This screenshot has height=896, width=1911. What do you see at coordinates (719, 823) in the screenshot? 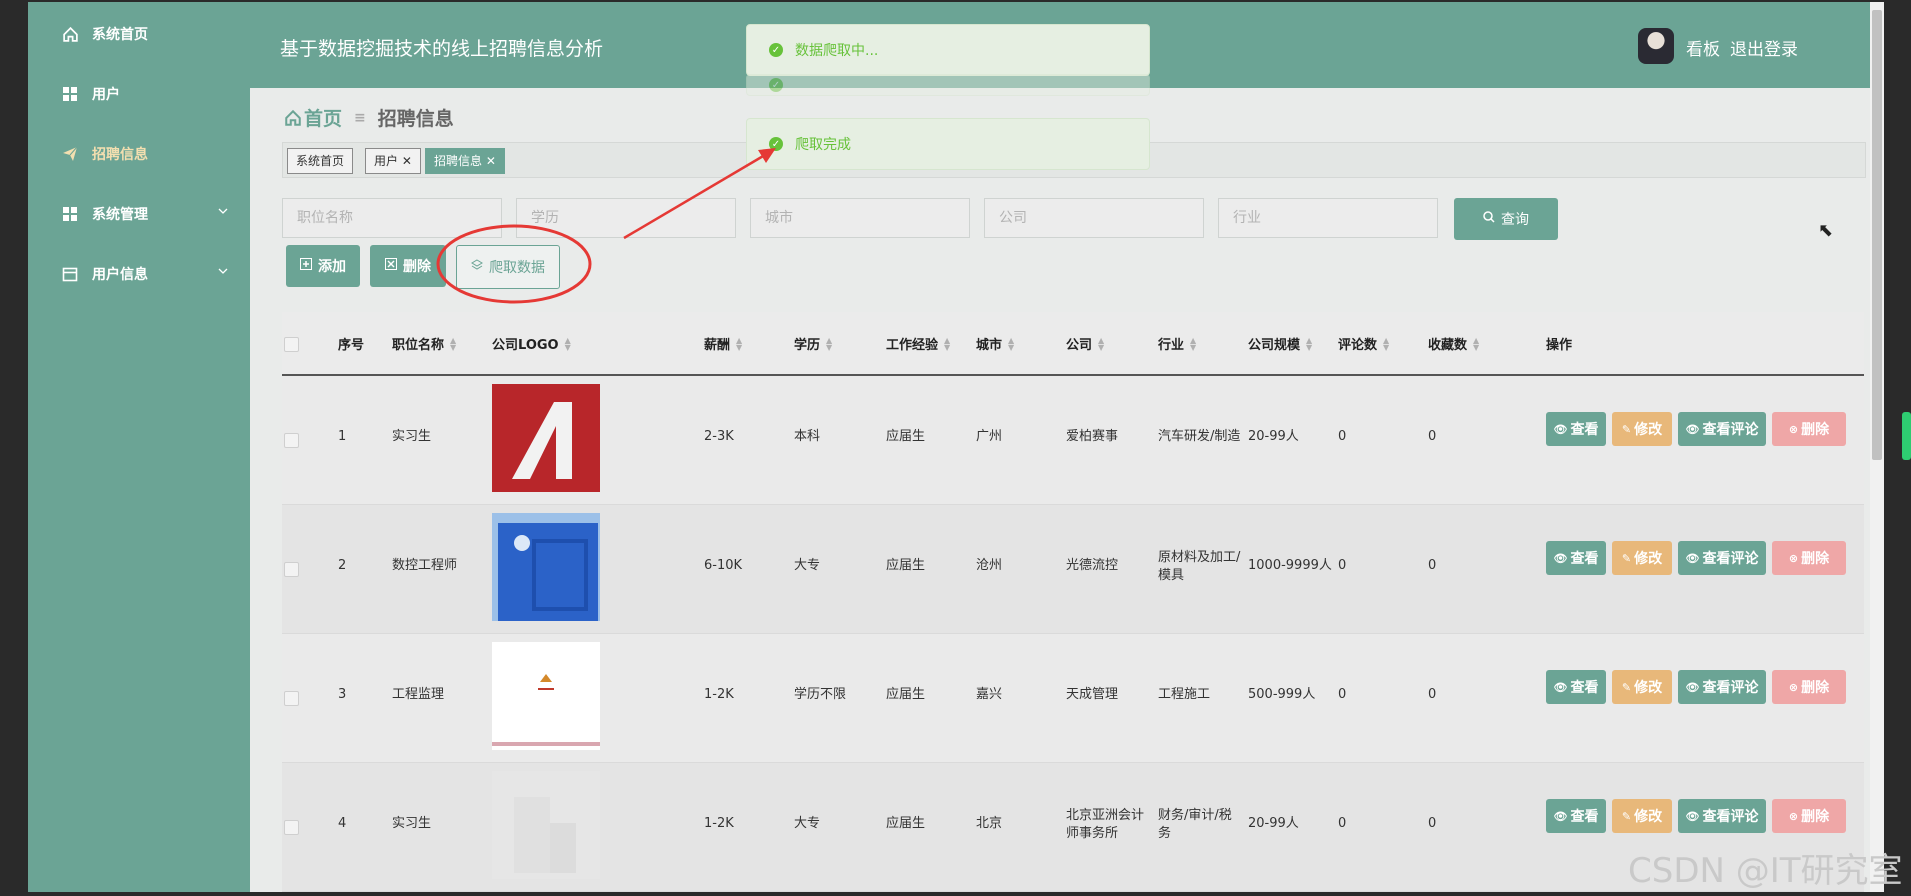
I see `cell-salary: 1-2K` at bounding box center [719, 823].